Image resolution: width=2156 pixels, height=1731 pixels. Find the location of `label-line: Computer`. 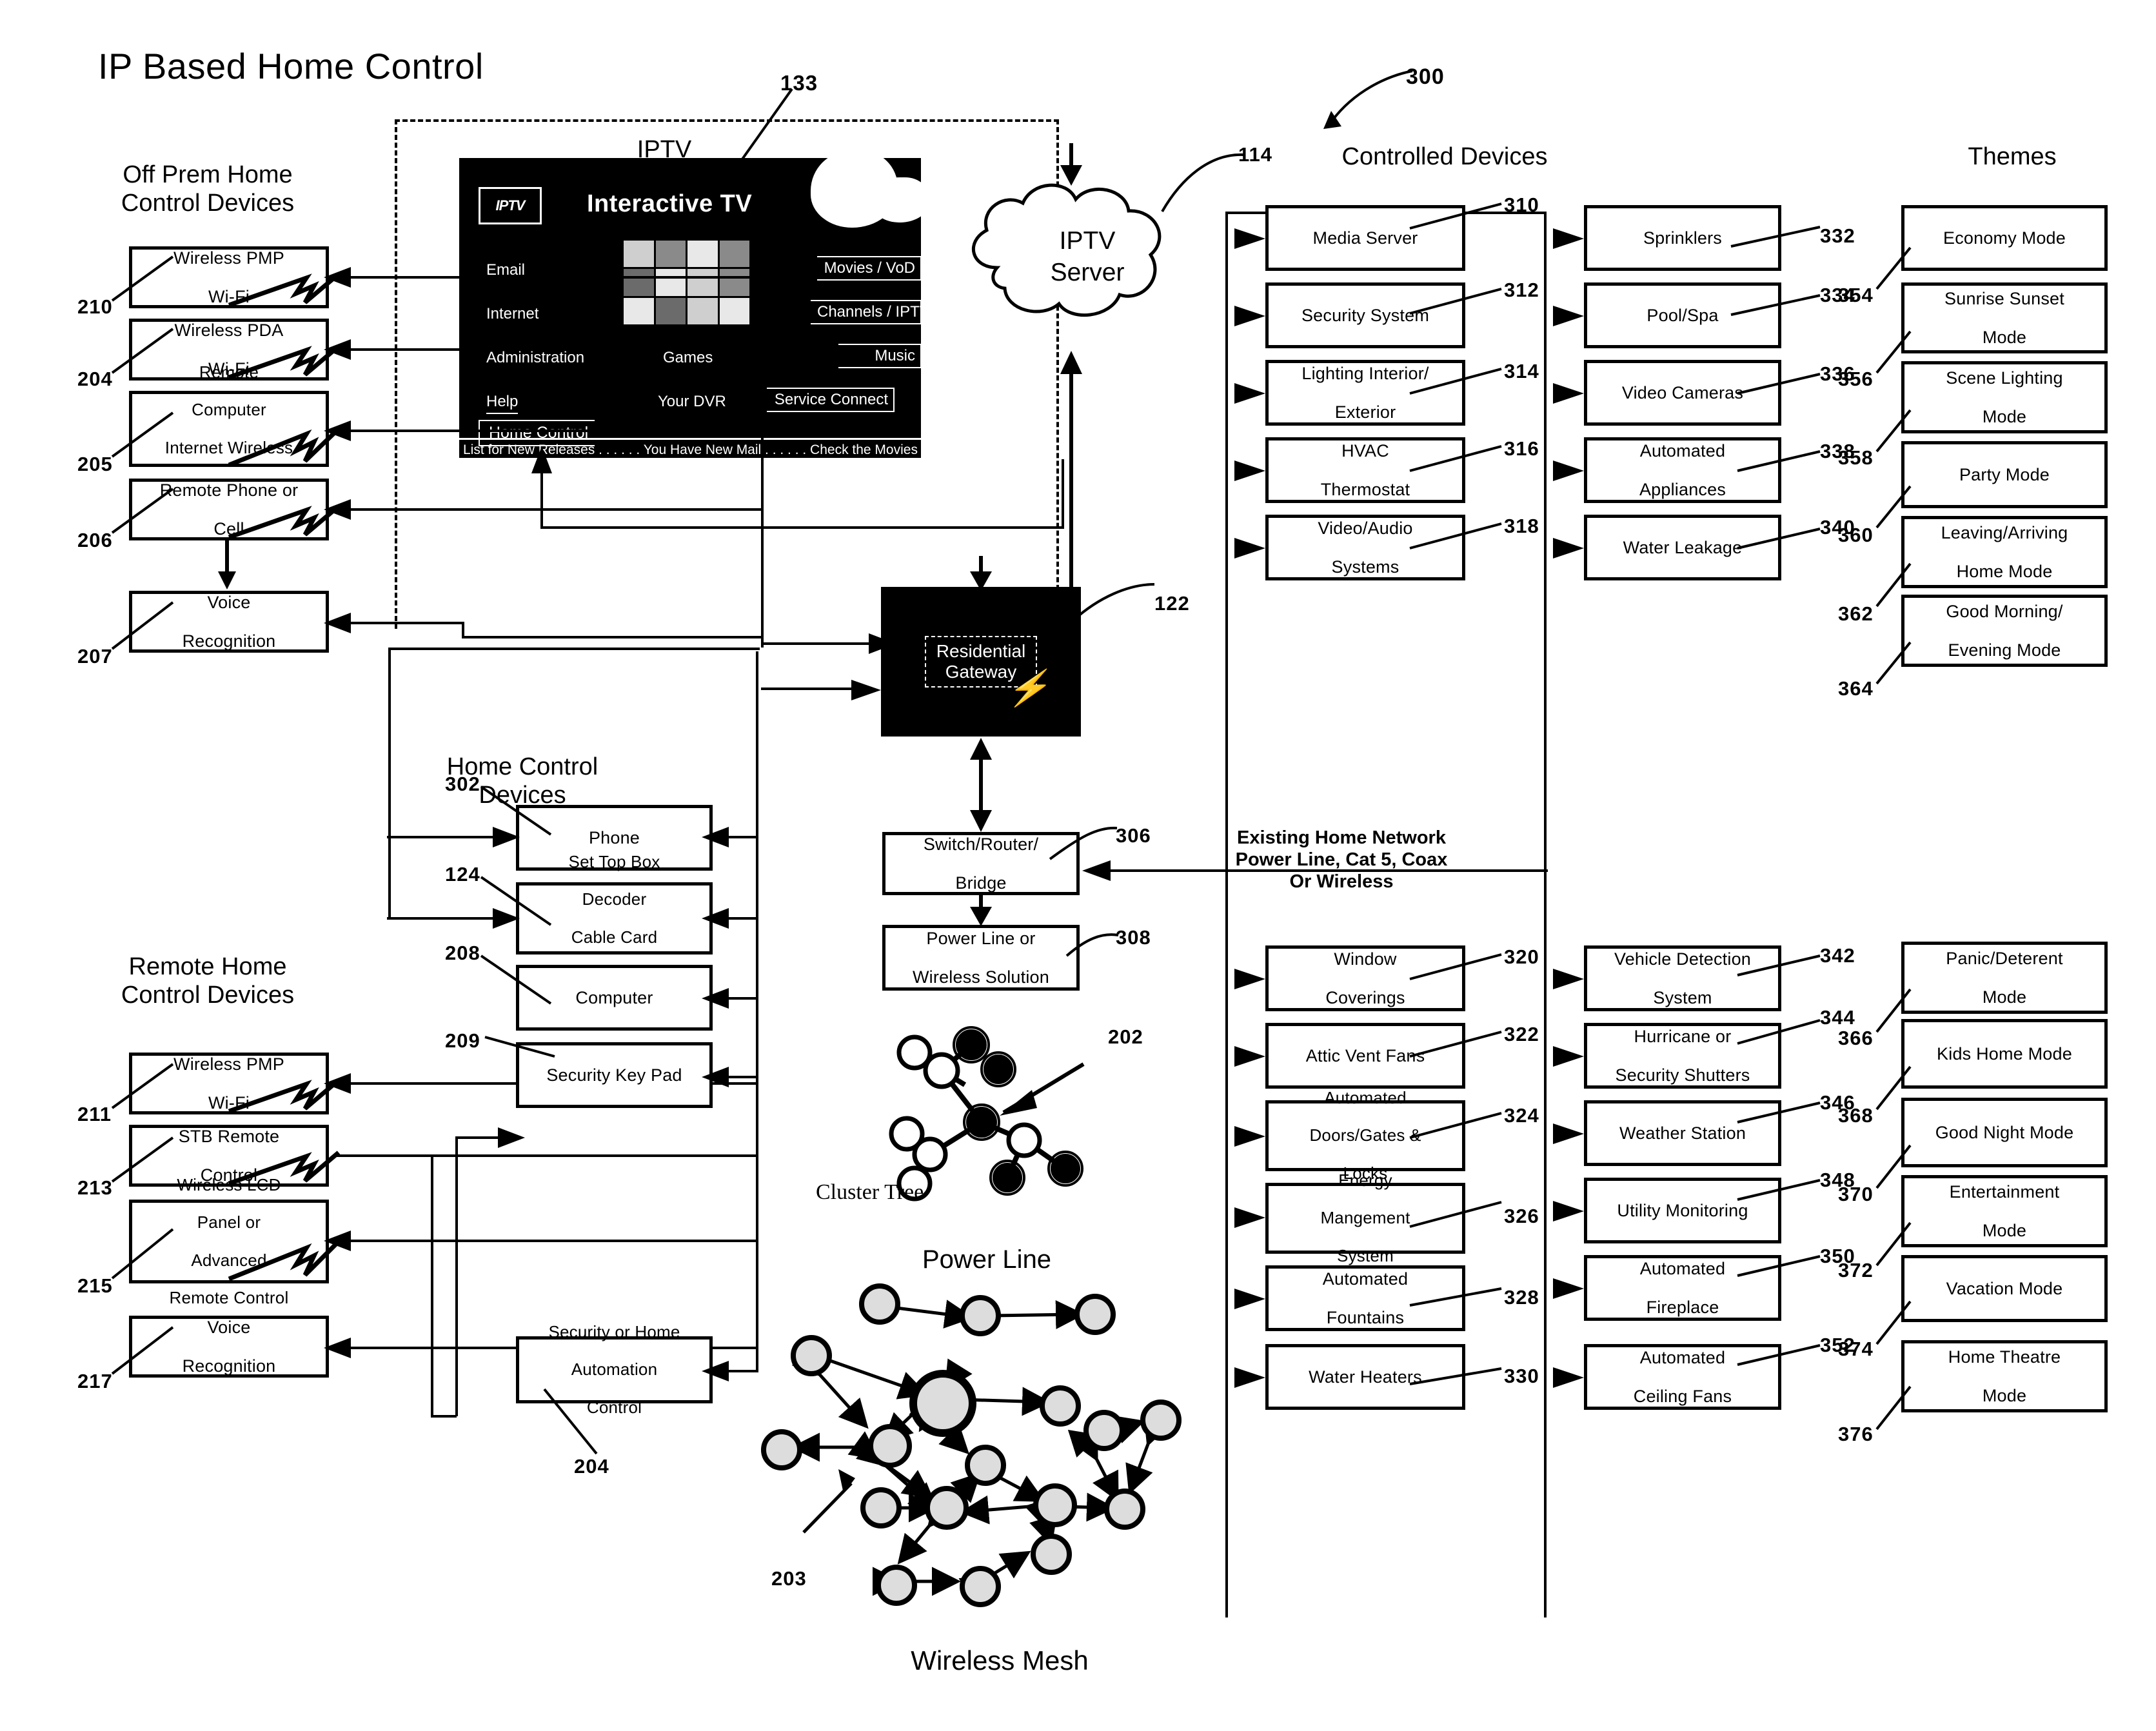

label-line: Computer is located at coordinates (614, 997).